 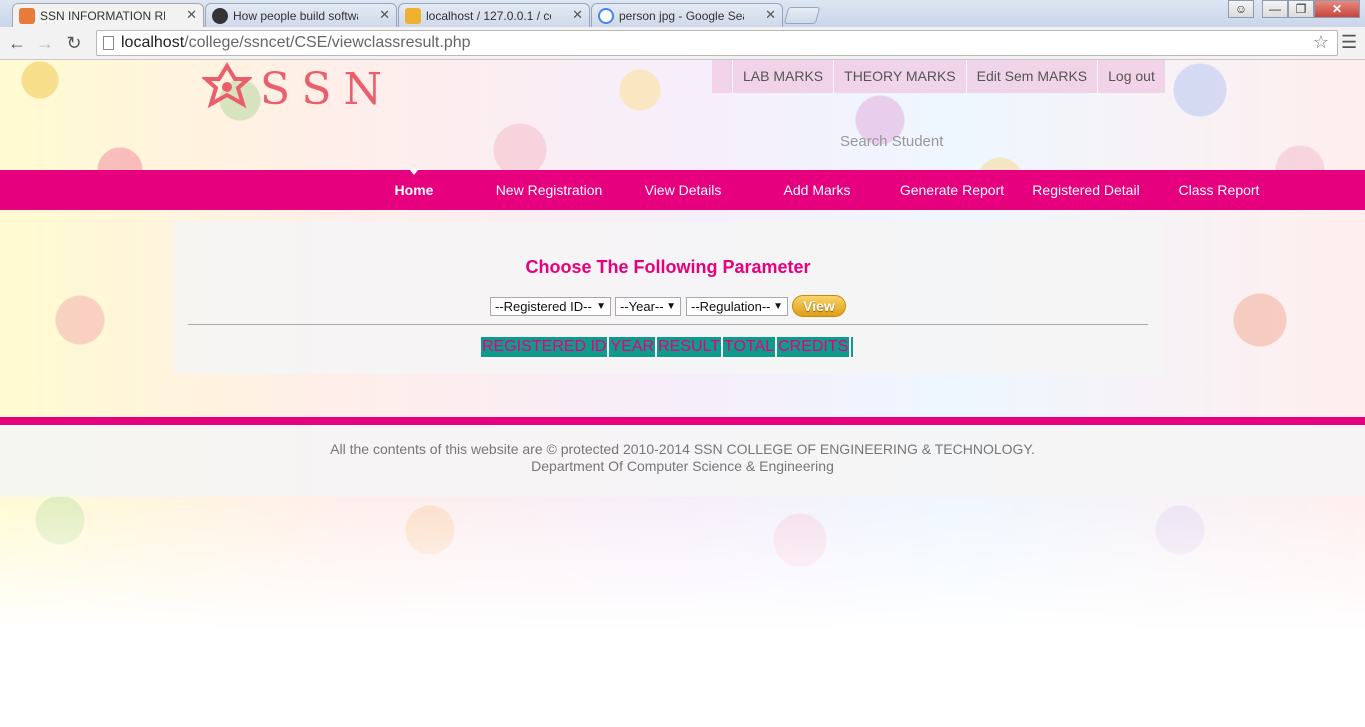 I want to click on view-button: View, so click(x=819, y=306).